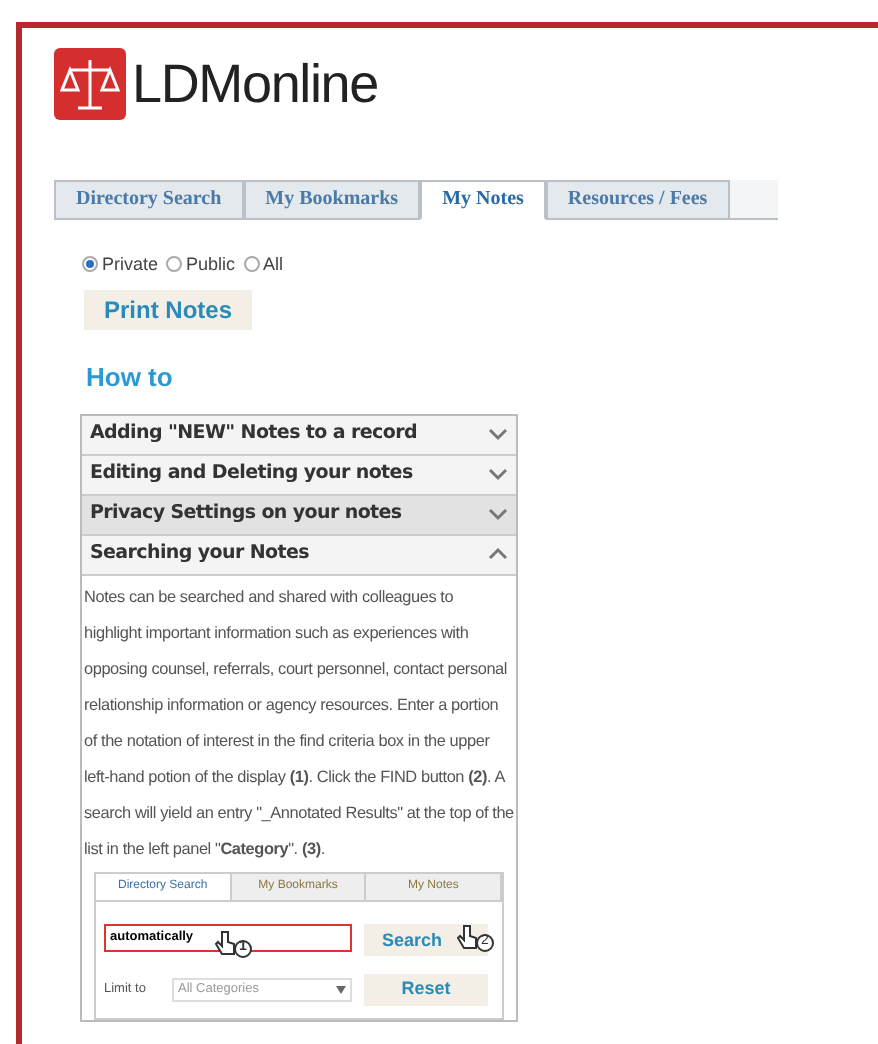 The height and width of the screenshot is (1044, 878). What do you see at coordinates (299, 723) in the screenshot?
I see `help-paragraph: Notes can be searched and shared with colleagues to highlight important information such as experiences with opposing counsel, referrals, court personnel, contact personal relationship information or agency resources. Enter a portion of the notation of interest in the find criteria box in the upper left-hand potion of the display (1). Click the FIND button (2). A search will yield an entry "_Annotated Results" at the top of the list in the left panel "Category". (3).` at bounding box center [299, 723].